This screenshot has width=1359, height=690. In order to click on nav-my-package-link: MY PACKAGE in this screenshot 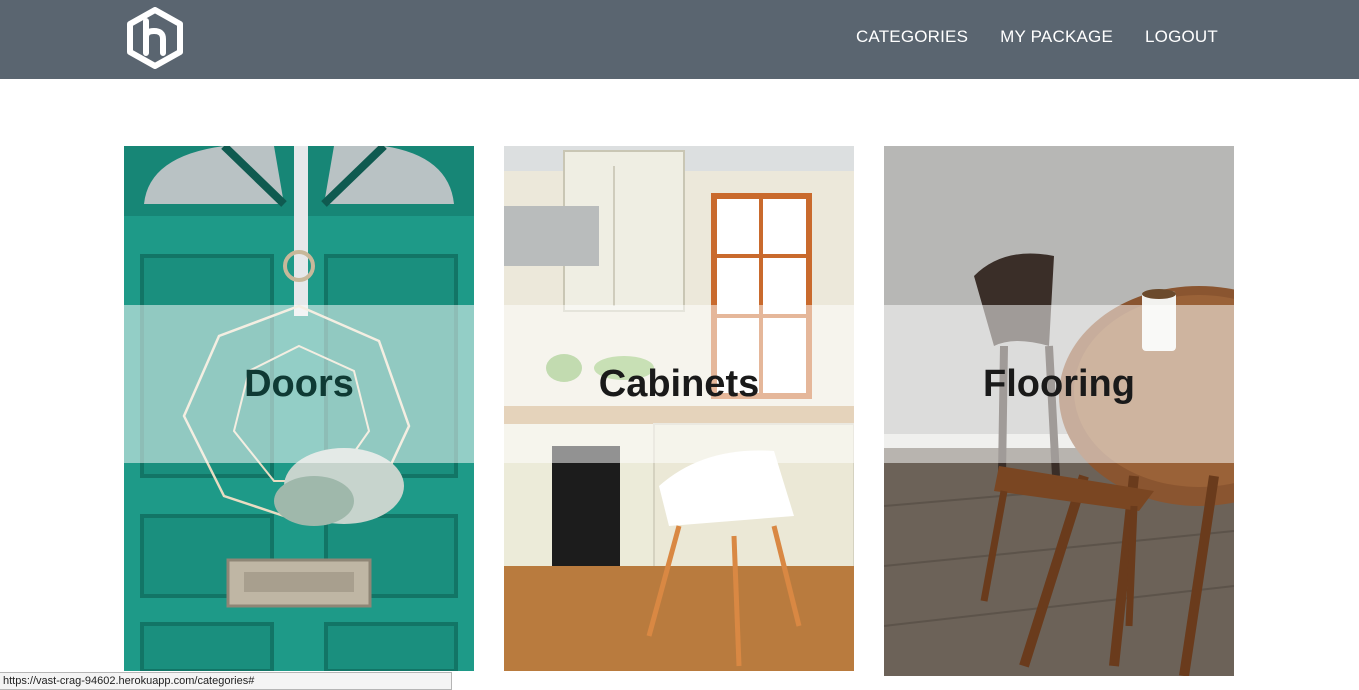, I will do `click(1056, 37)`.